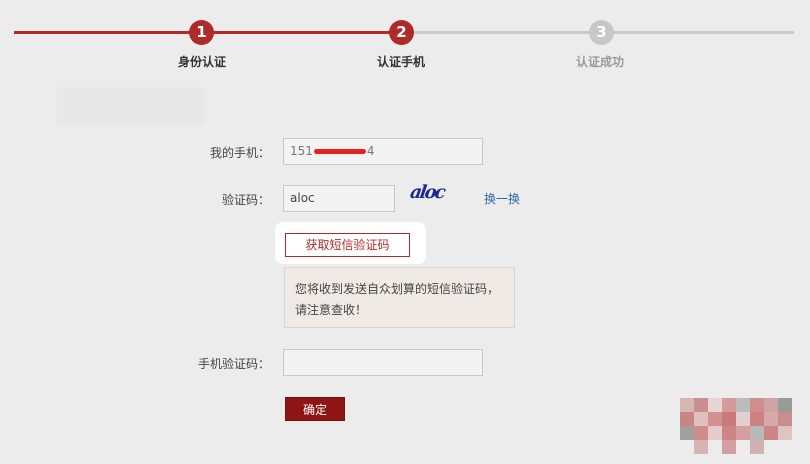  What do you see at coordinates (331, 310) in the screenshot?
I see `sms-tip-line-2: 请注意查收！` at bounding box center [331, 310].